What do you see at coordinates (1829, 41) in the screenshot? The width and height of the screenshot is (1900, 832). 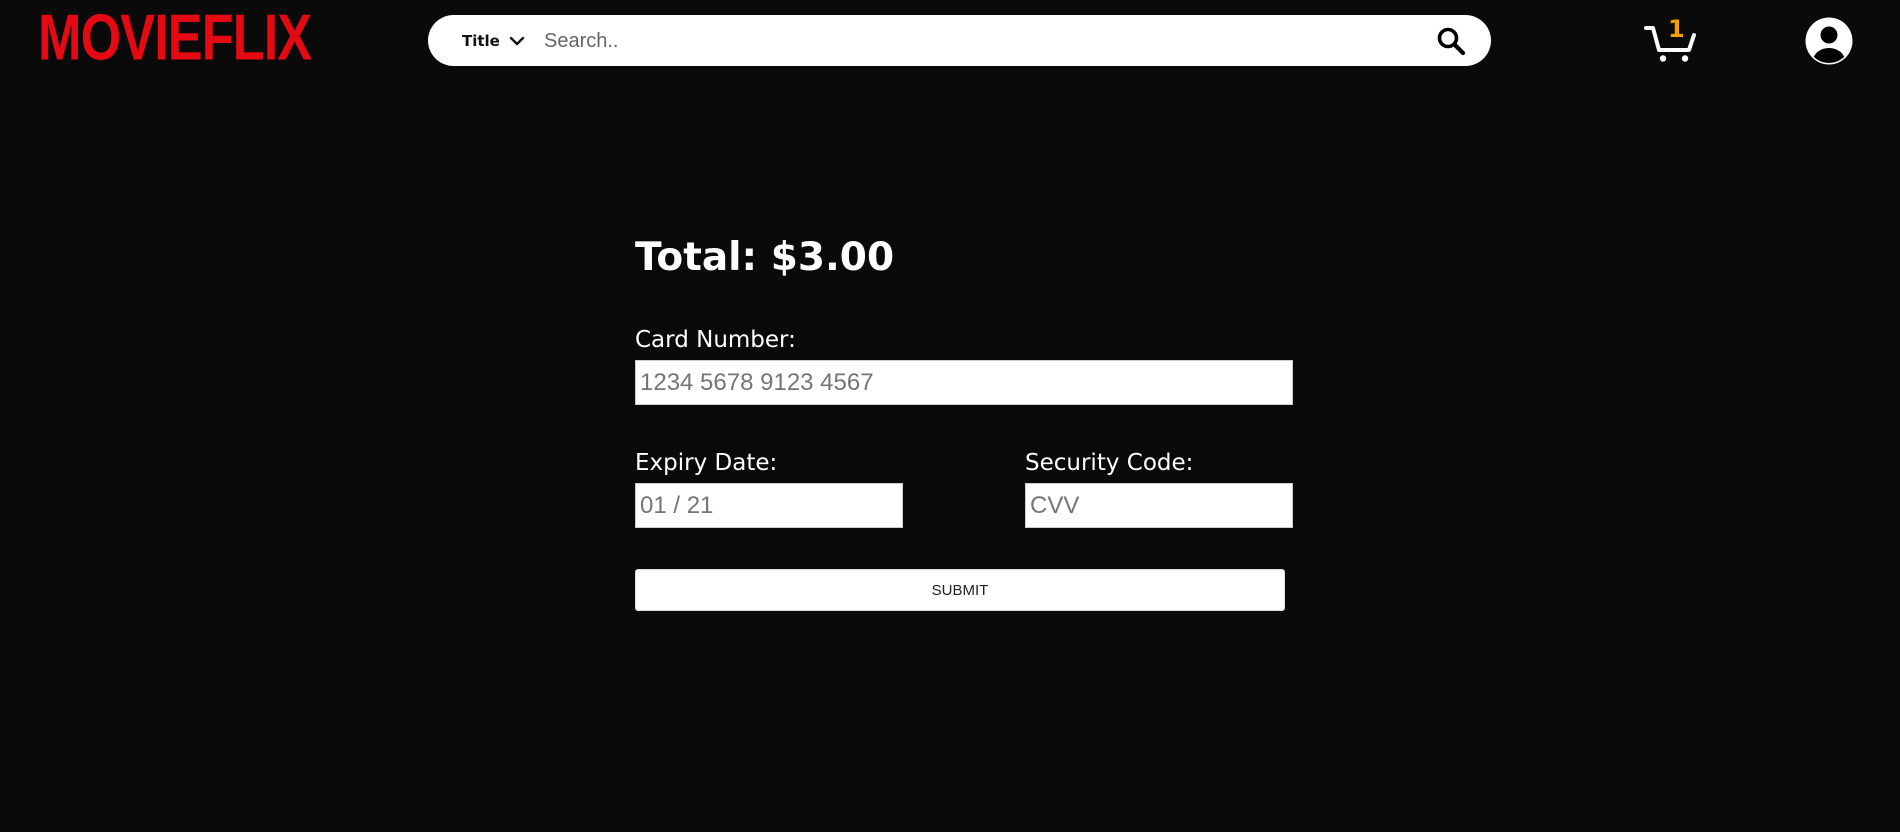 I see `user-avatar-icon` at bounding box center [1829, 41].